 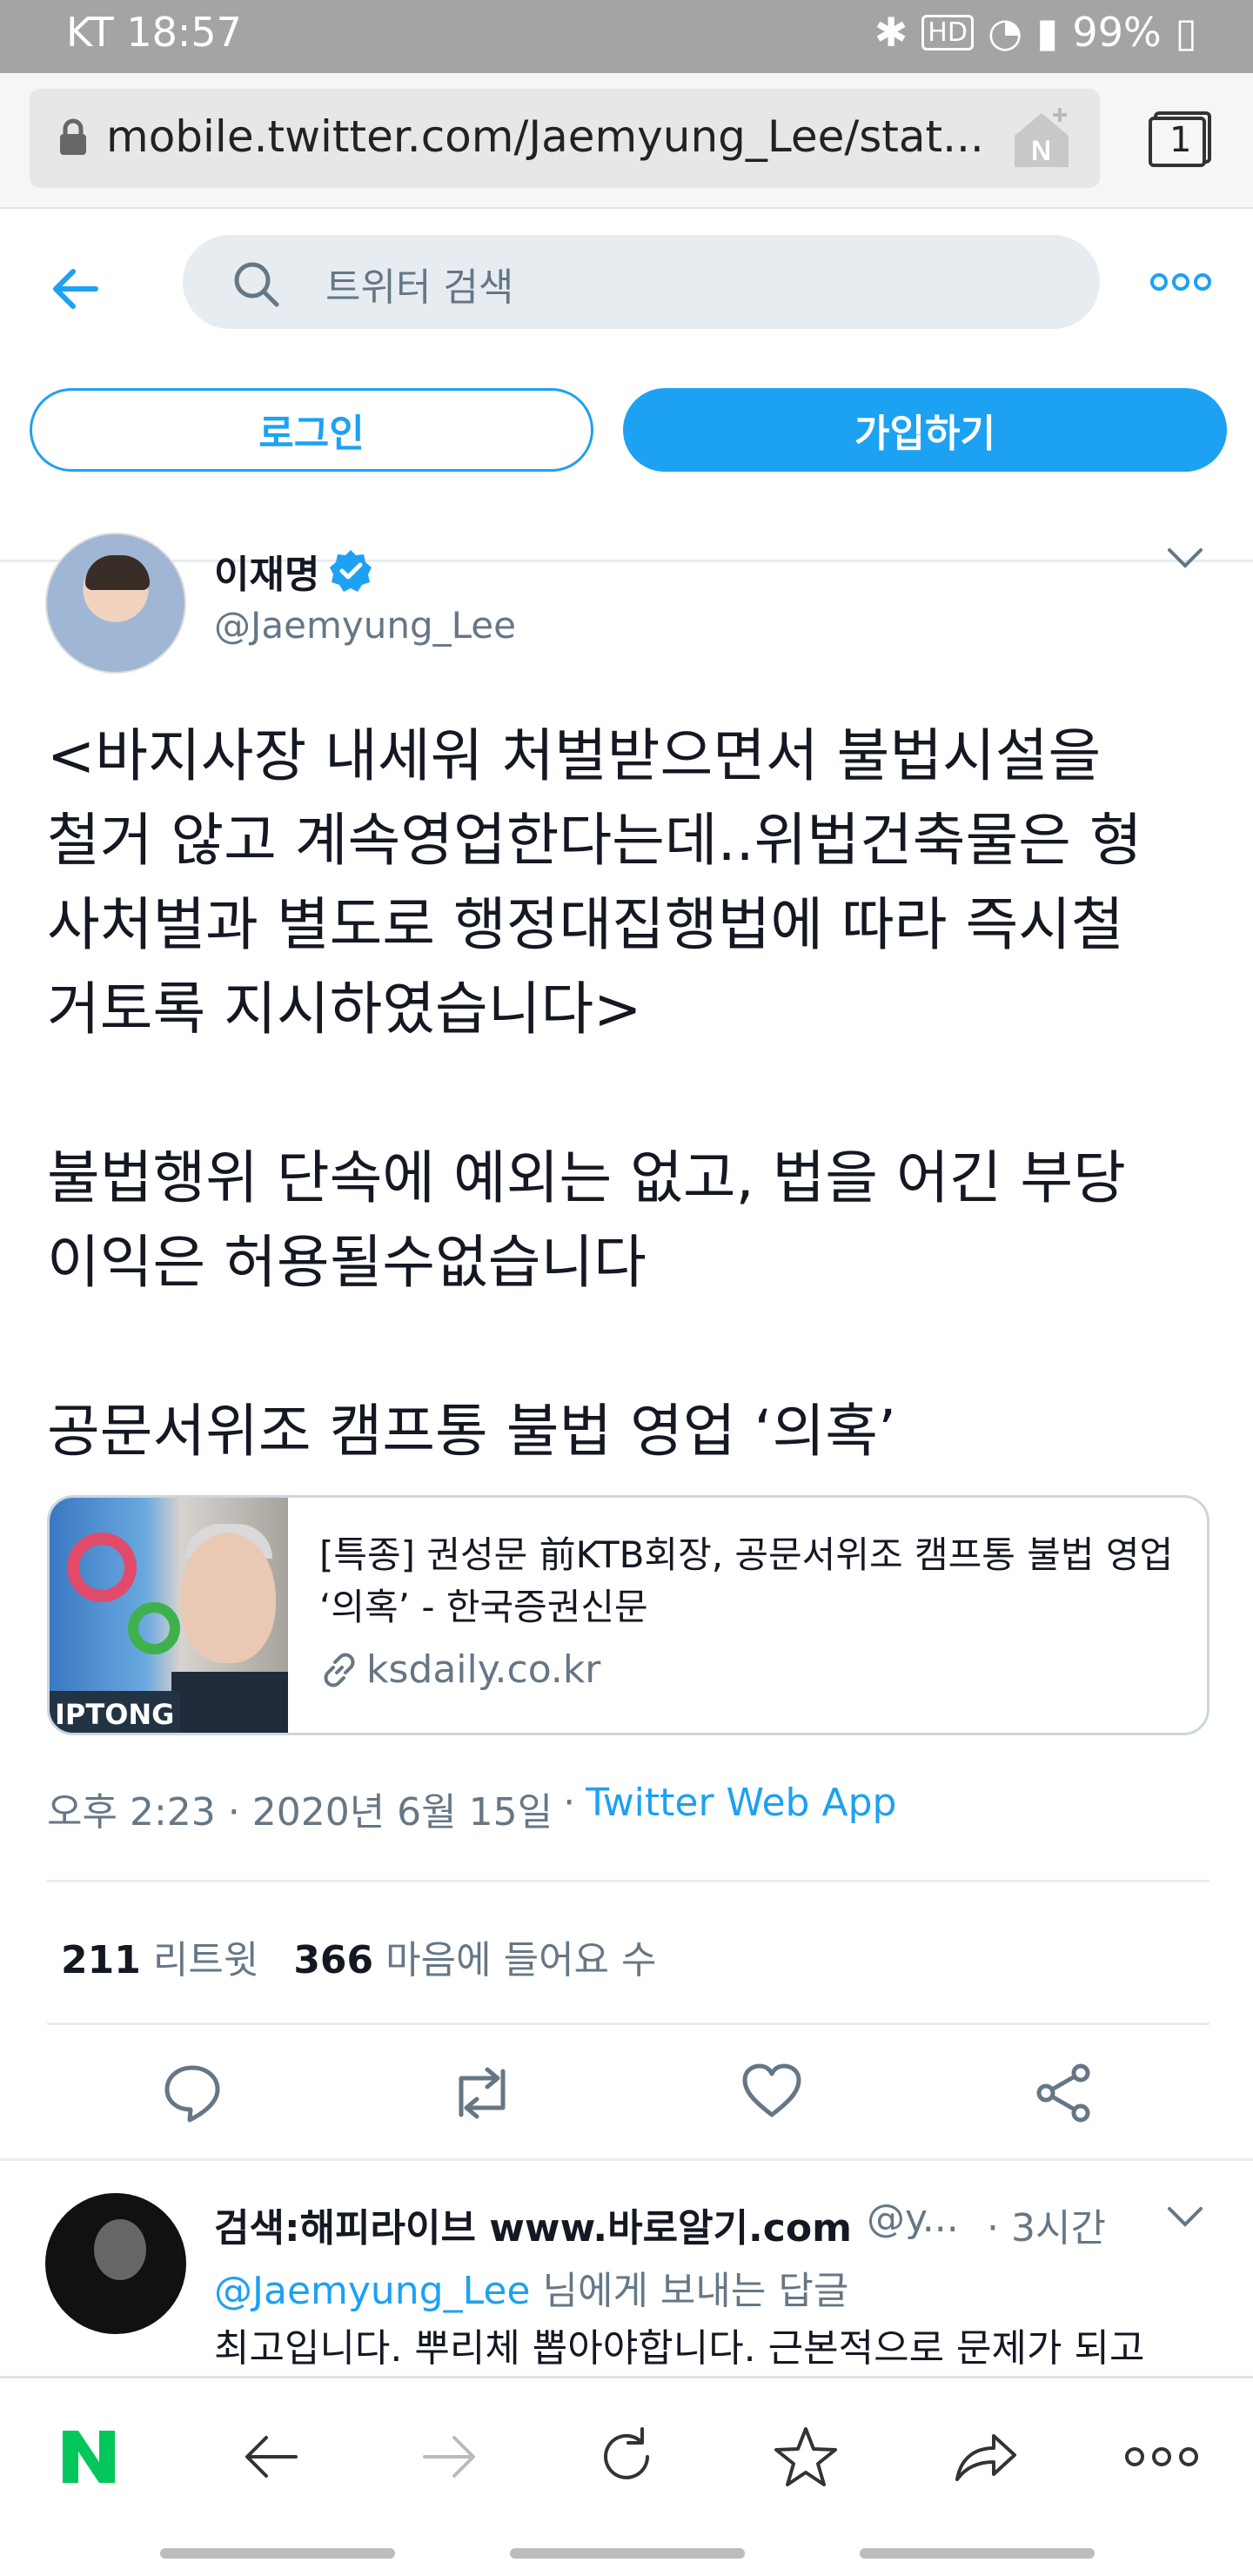 What do you see at coordinates (115, 603) in the screenshot?
I see `author-avatar` at bounding box center [115, 603].